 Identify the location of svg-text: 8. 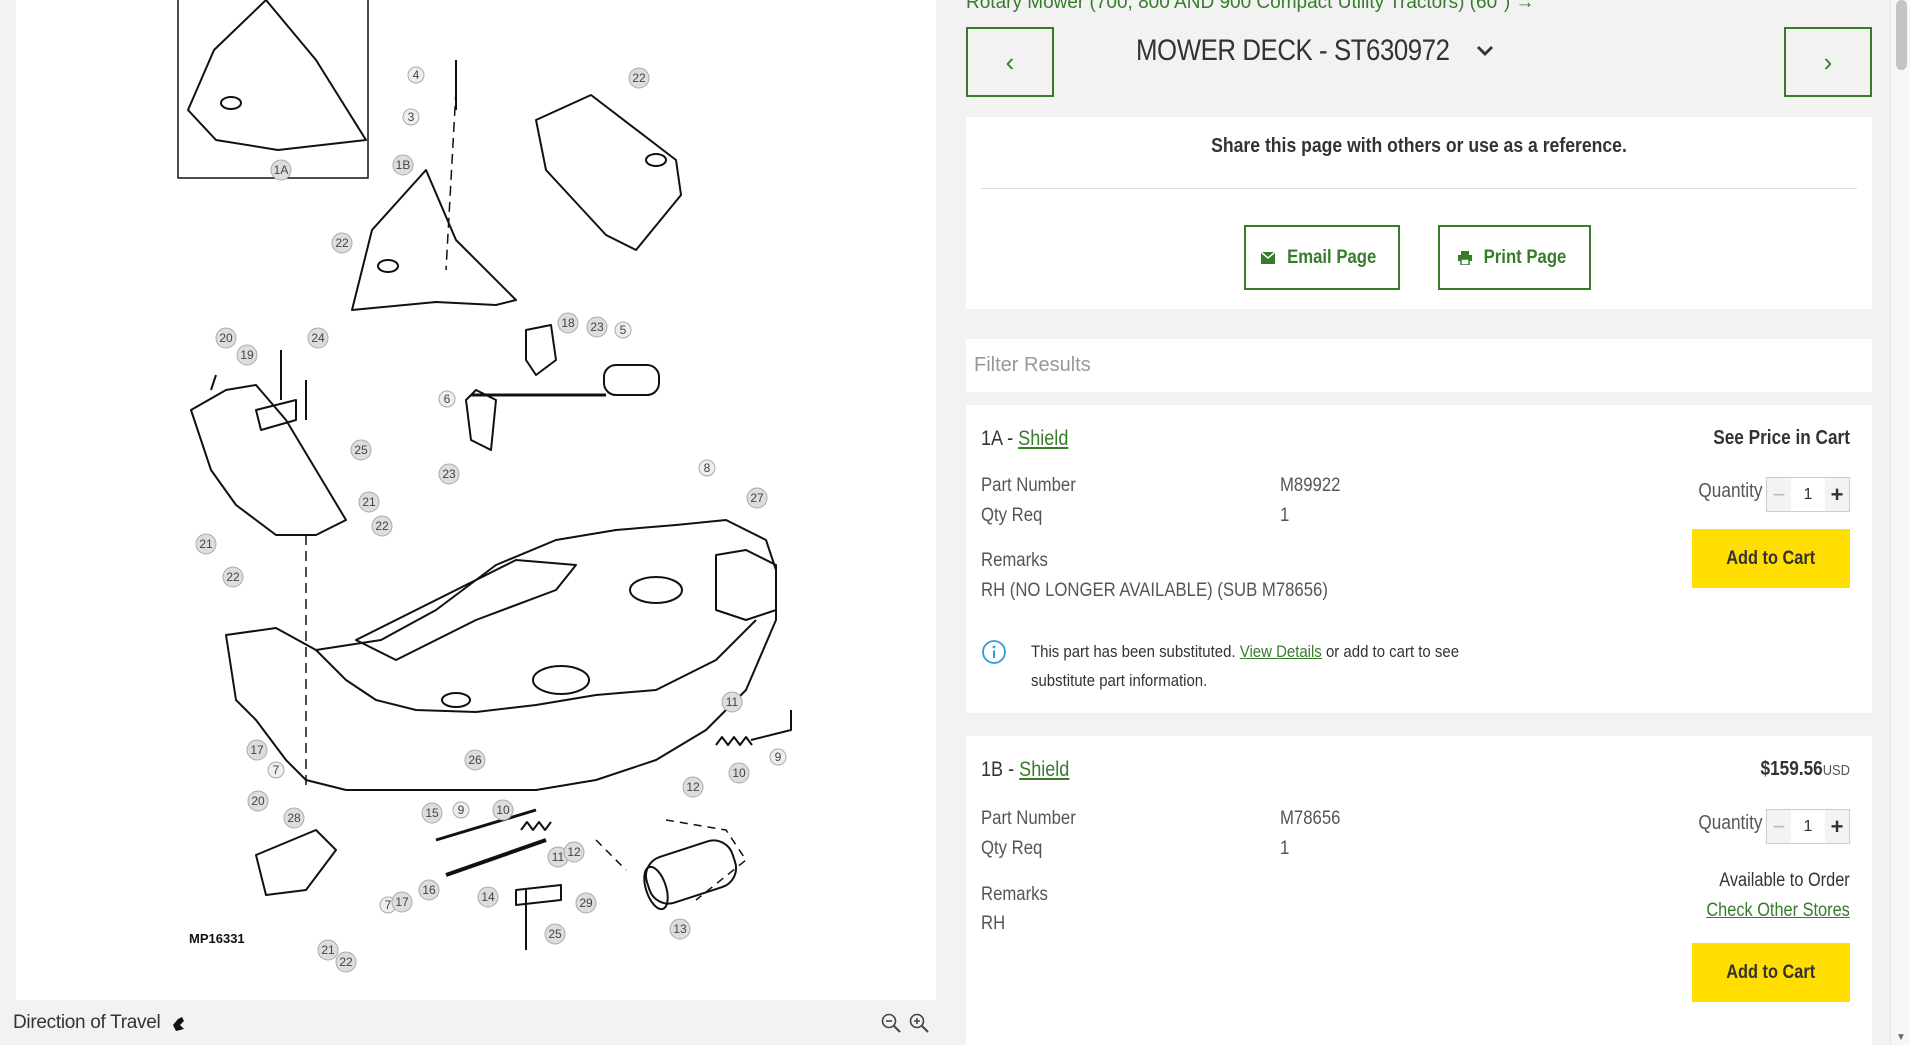
(707, 468).